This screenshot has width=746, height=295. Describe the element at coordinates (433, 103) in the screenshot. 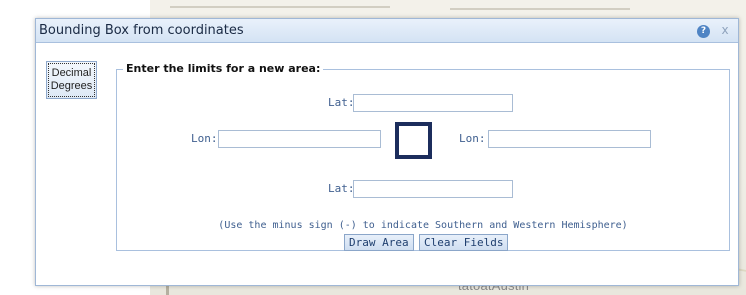

I see `north-lat-input` at that location.